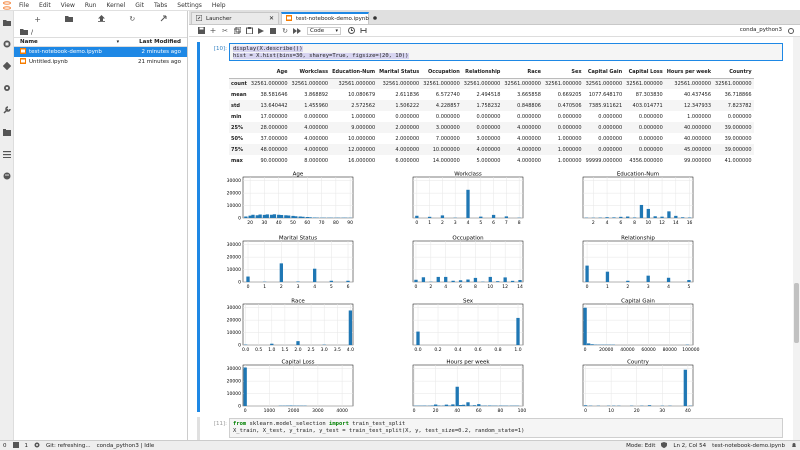  Describe the element at coordinates (342, 411) in the screenshot. I see `x-tick-label: 4000` at that location.